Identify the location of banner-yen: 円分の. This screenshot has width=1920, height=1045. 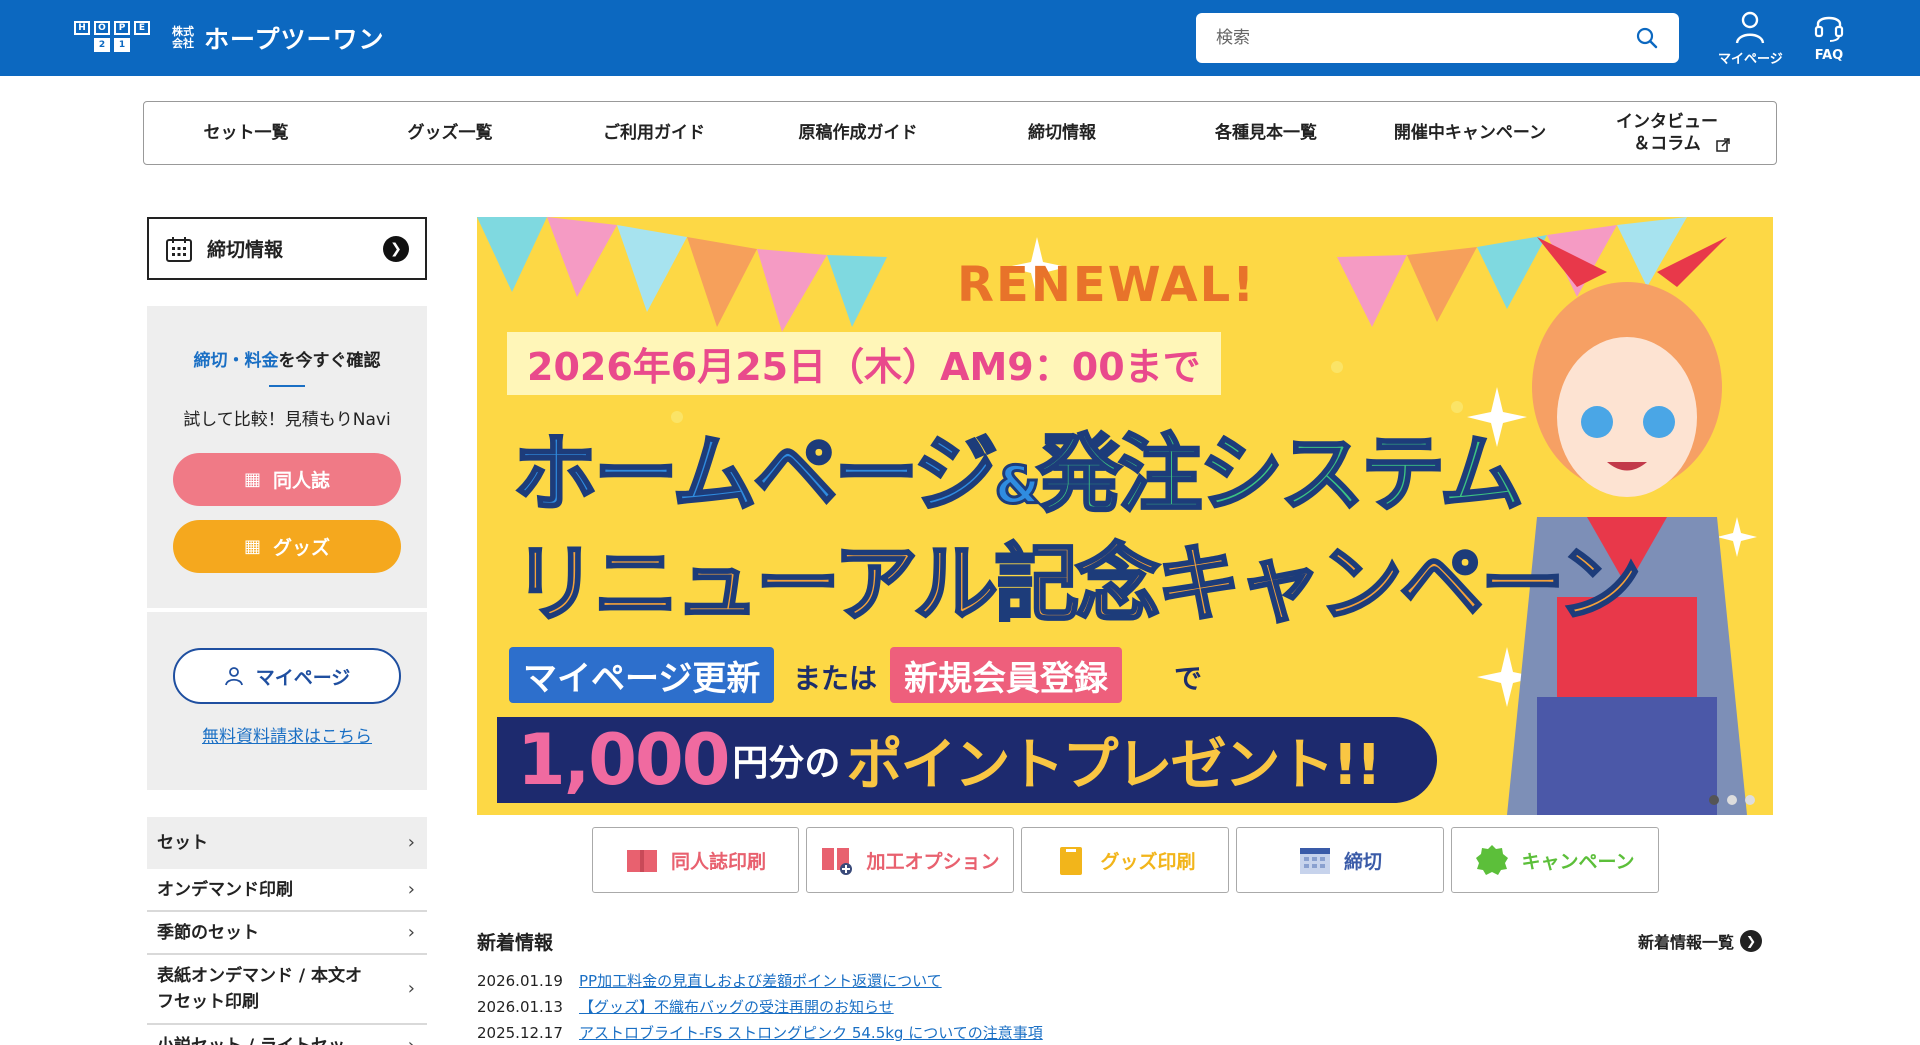
(786, 763).